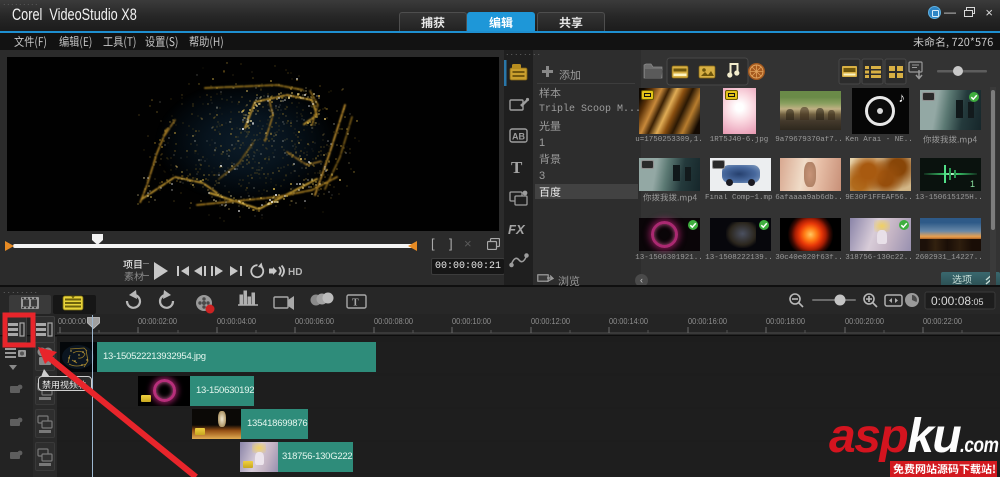  Describe the element at coordinates (629, 321) in the screenshot. I see `svg-text: 00:00:14:00` at that location.